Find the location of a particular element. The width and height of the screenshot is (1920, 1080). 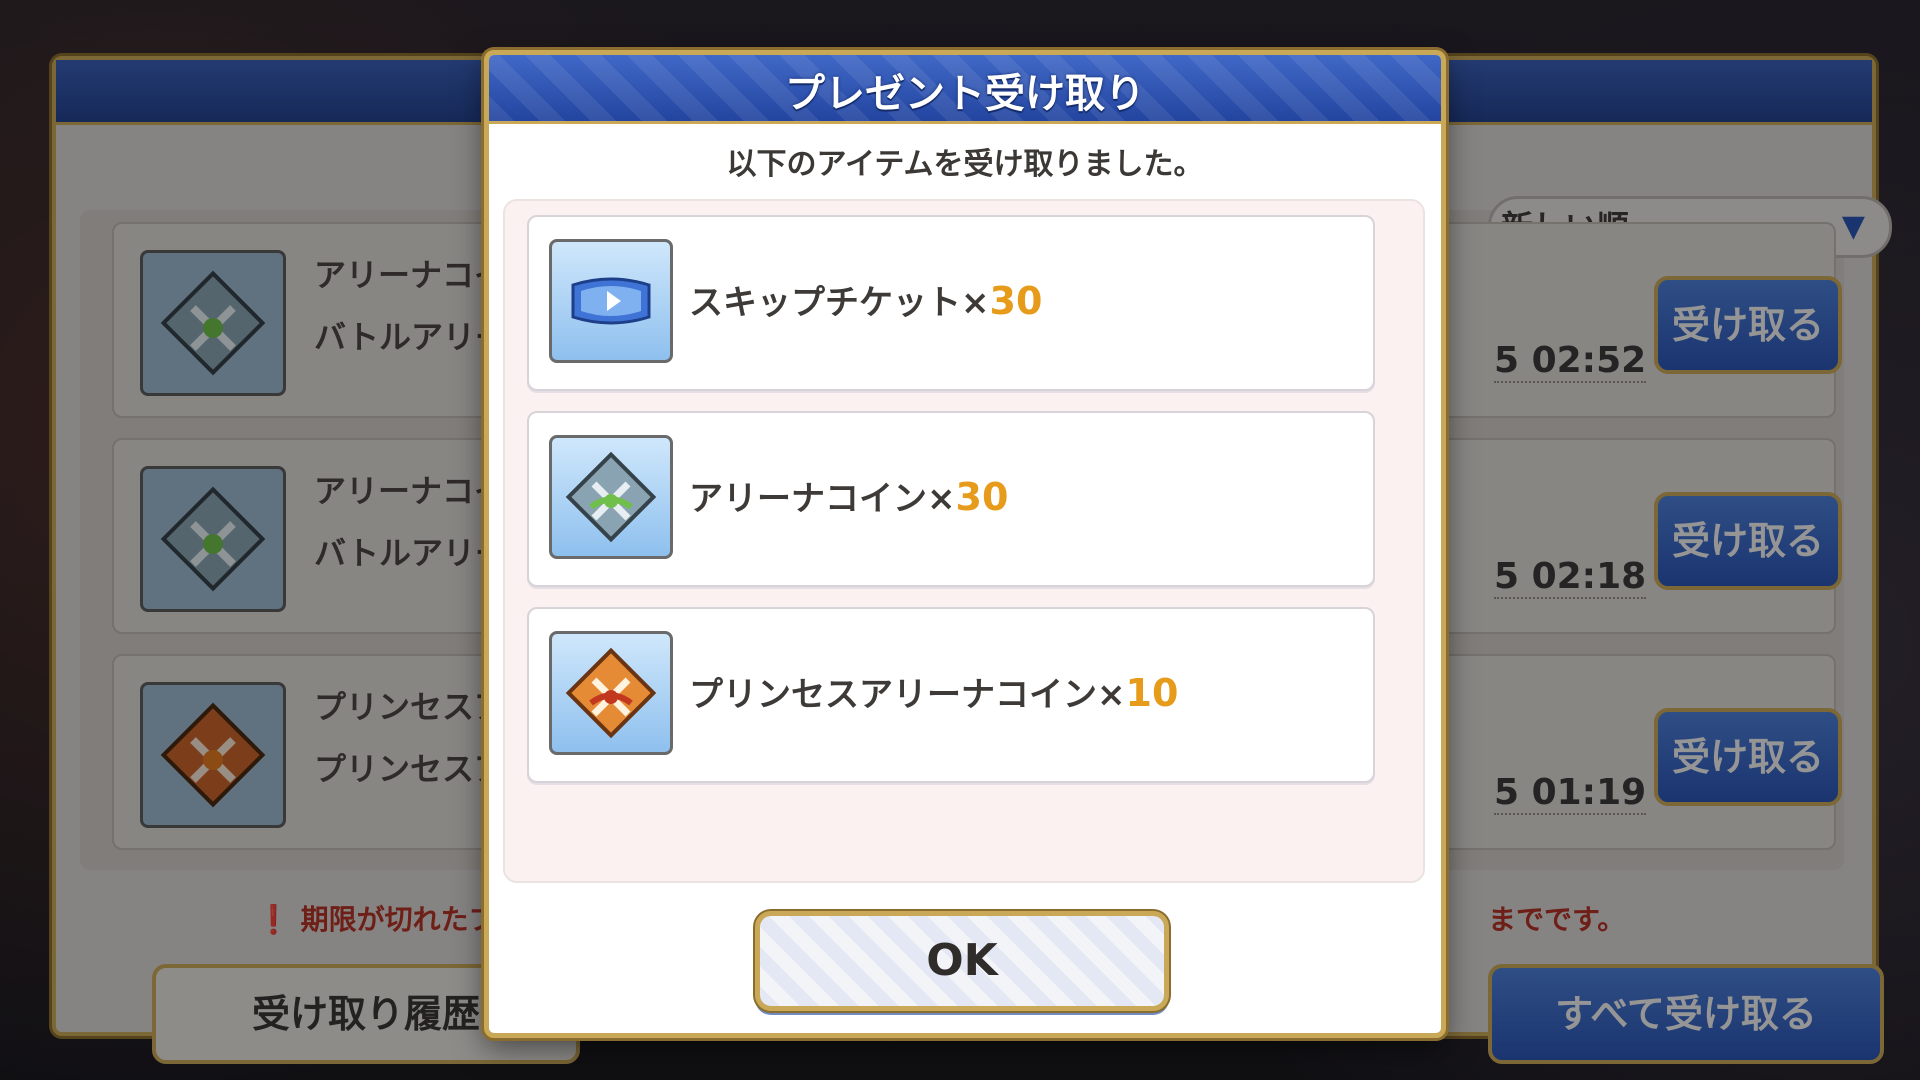

item-quantity: 10 is located at coordinates (1152, 693).